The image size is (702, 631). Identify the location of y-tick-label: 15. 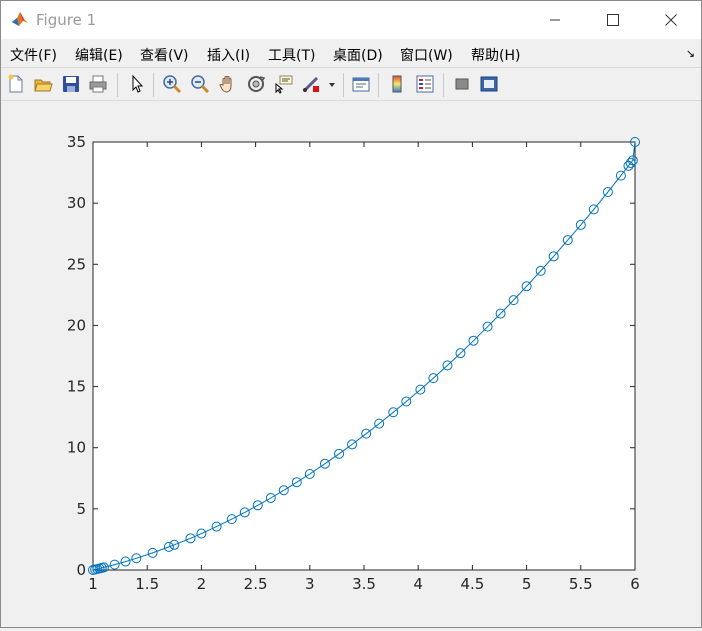
(76, 387).